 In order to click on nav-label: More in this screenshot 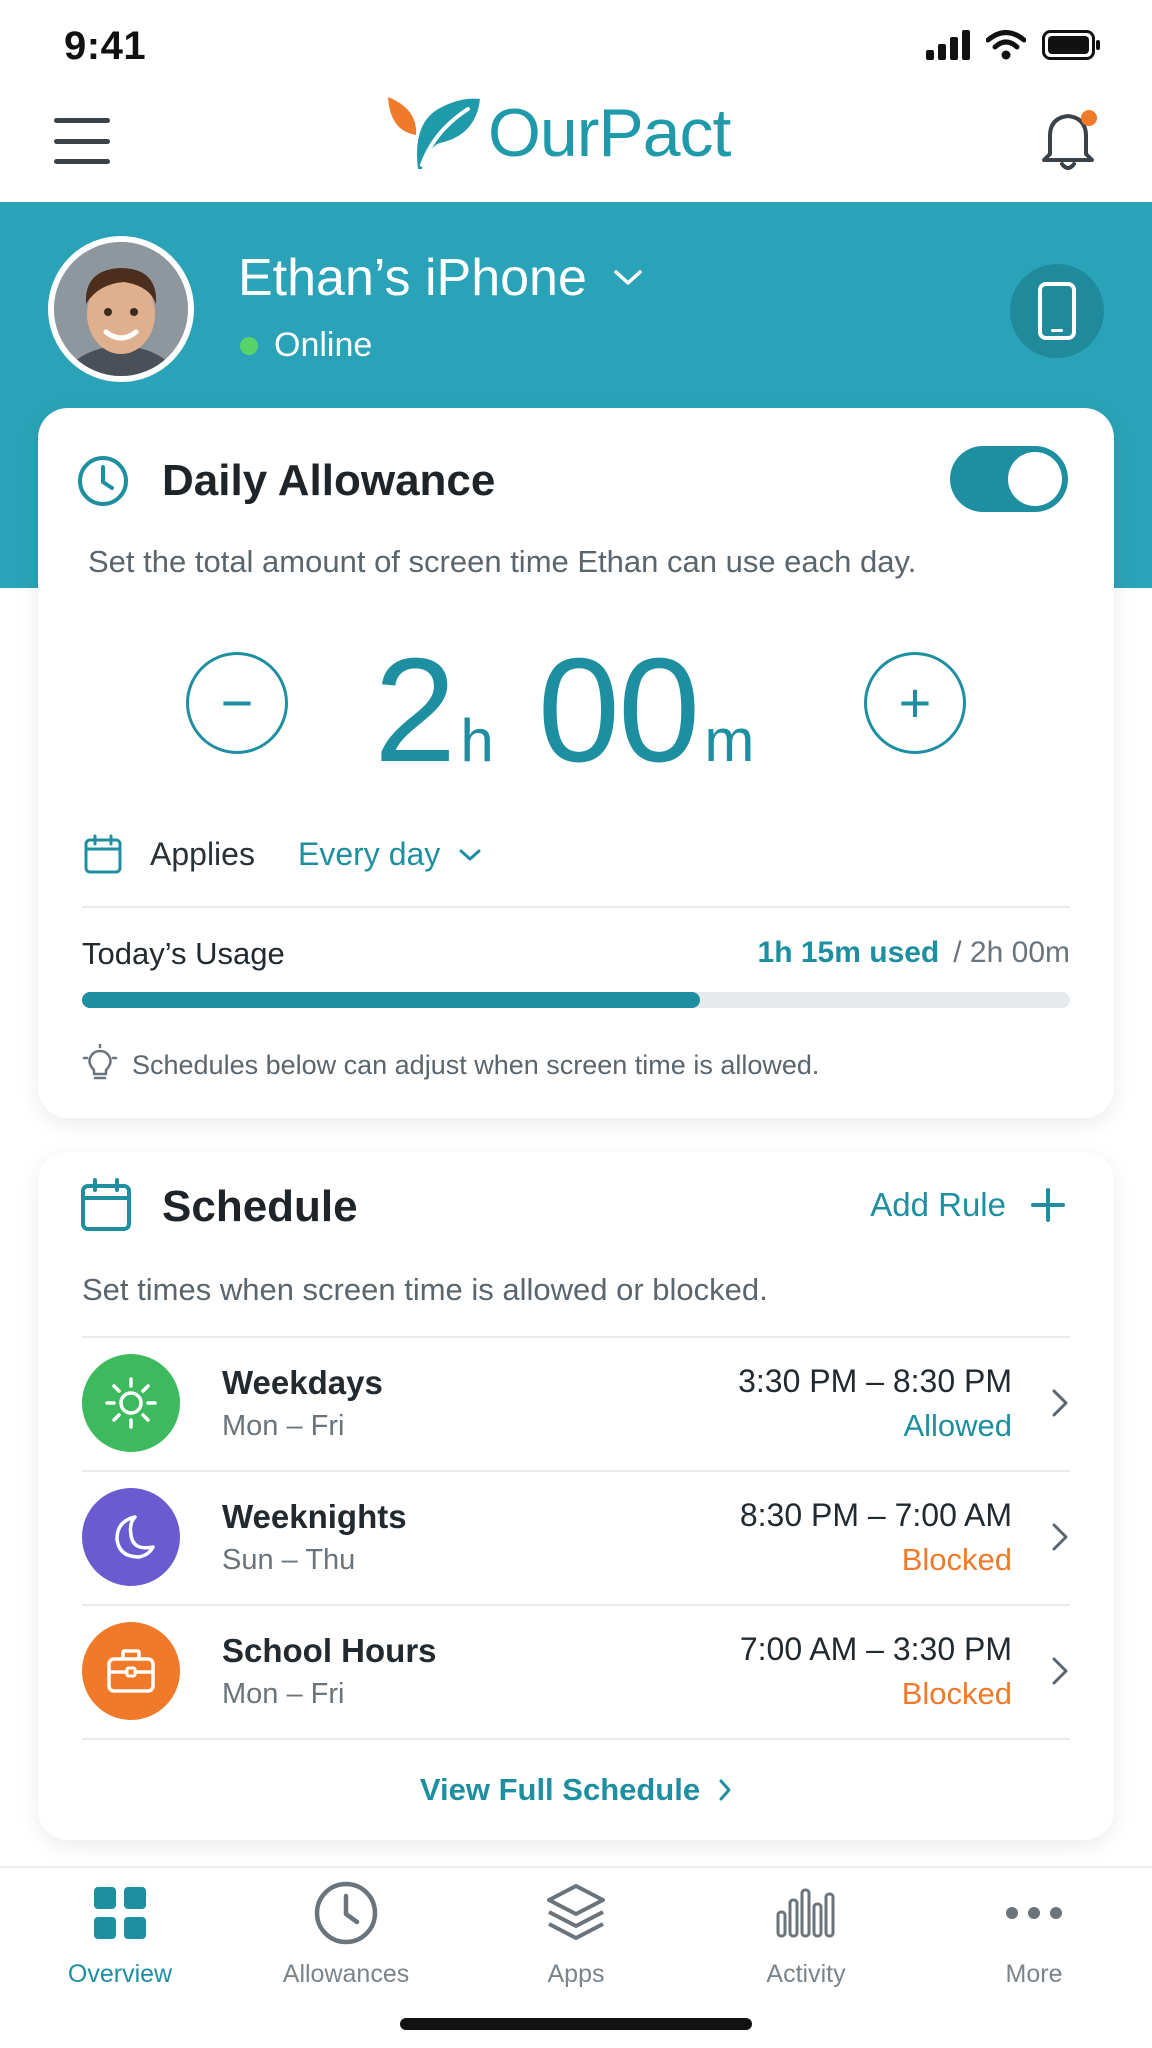, I will do `click(1034, 1974)`.